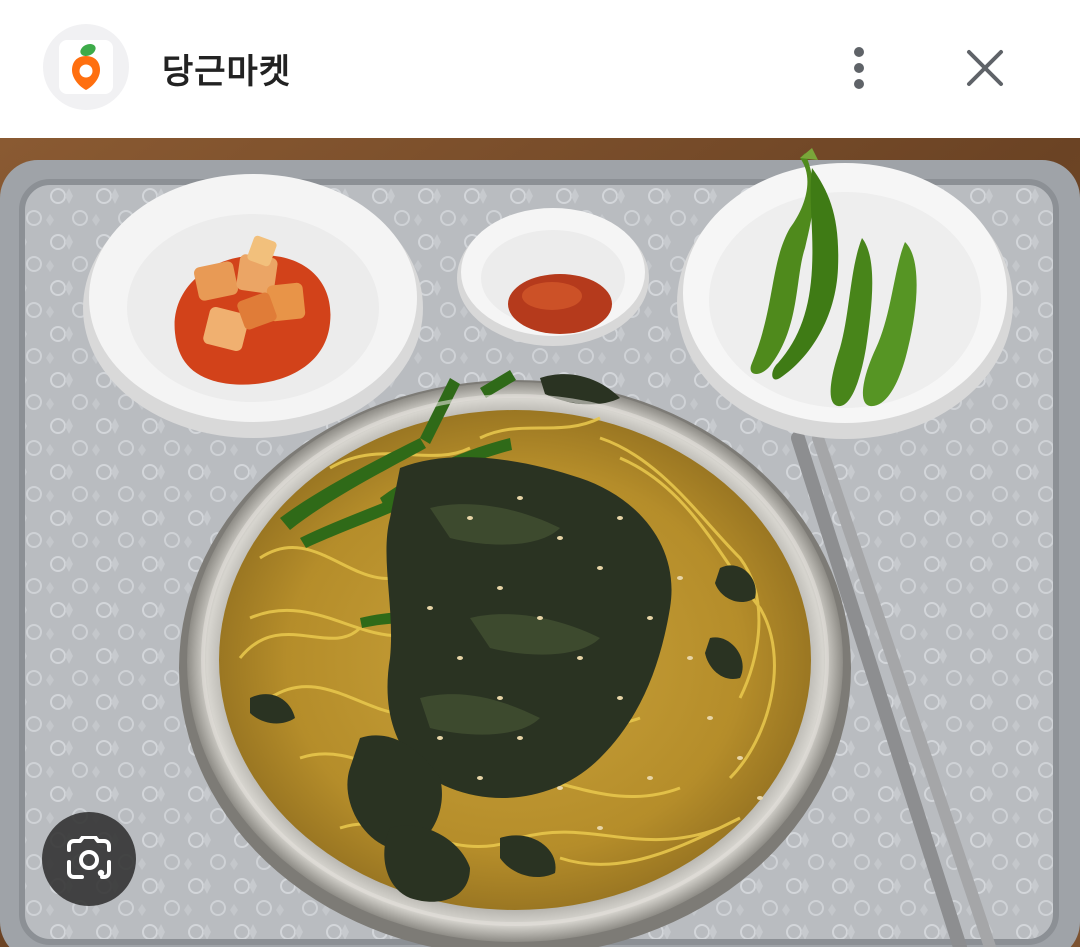 This screenshot has height=947, width=1080. I want to click on lens-search-button, so click(89, 859).